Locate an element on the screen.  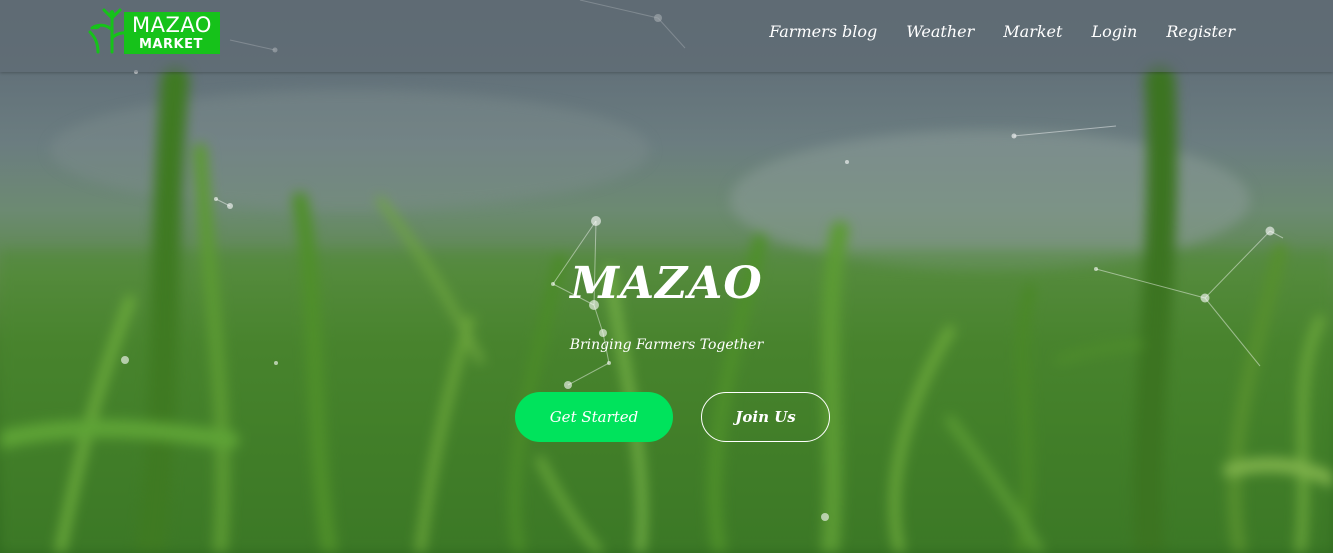
nav-link-farmers-blog: Farmers blog is located at coordinates (823, 32).